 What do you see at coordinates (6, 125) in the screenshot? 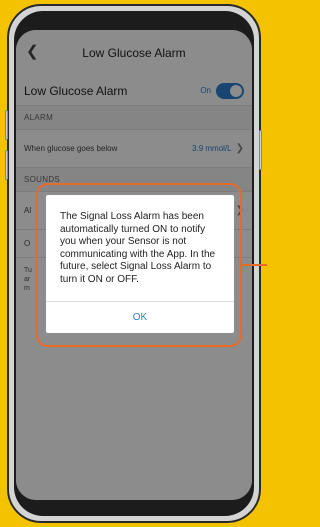
I see `volume-up-button` at bounding box center [6, 125].